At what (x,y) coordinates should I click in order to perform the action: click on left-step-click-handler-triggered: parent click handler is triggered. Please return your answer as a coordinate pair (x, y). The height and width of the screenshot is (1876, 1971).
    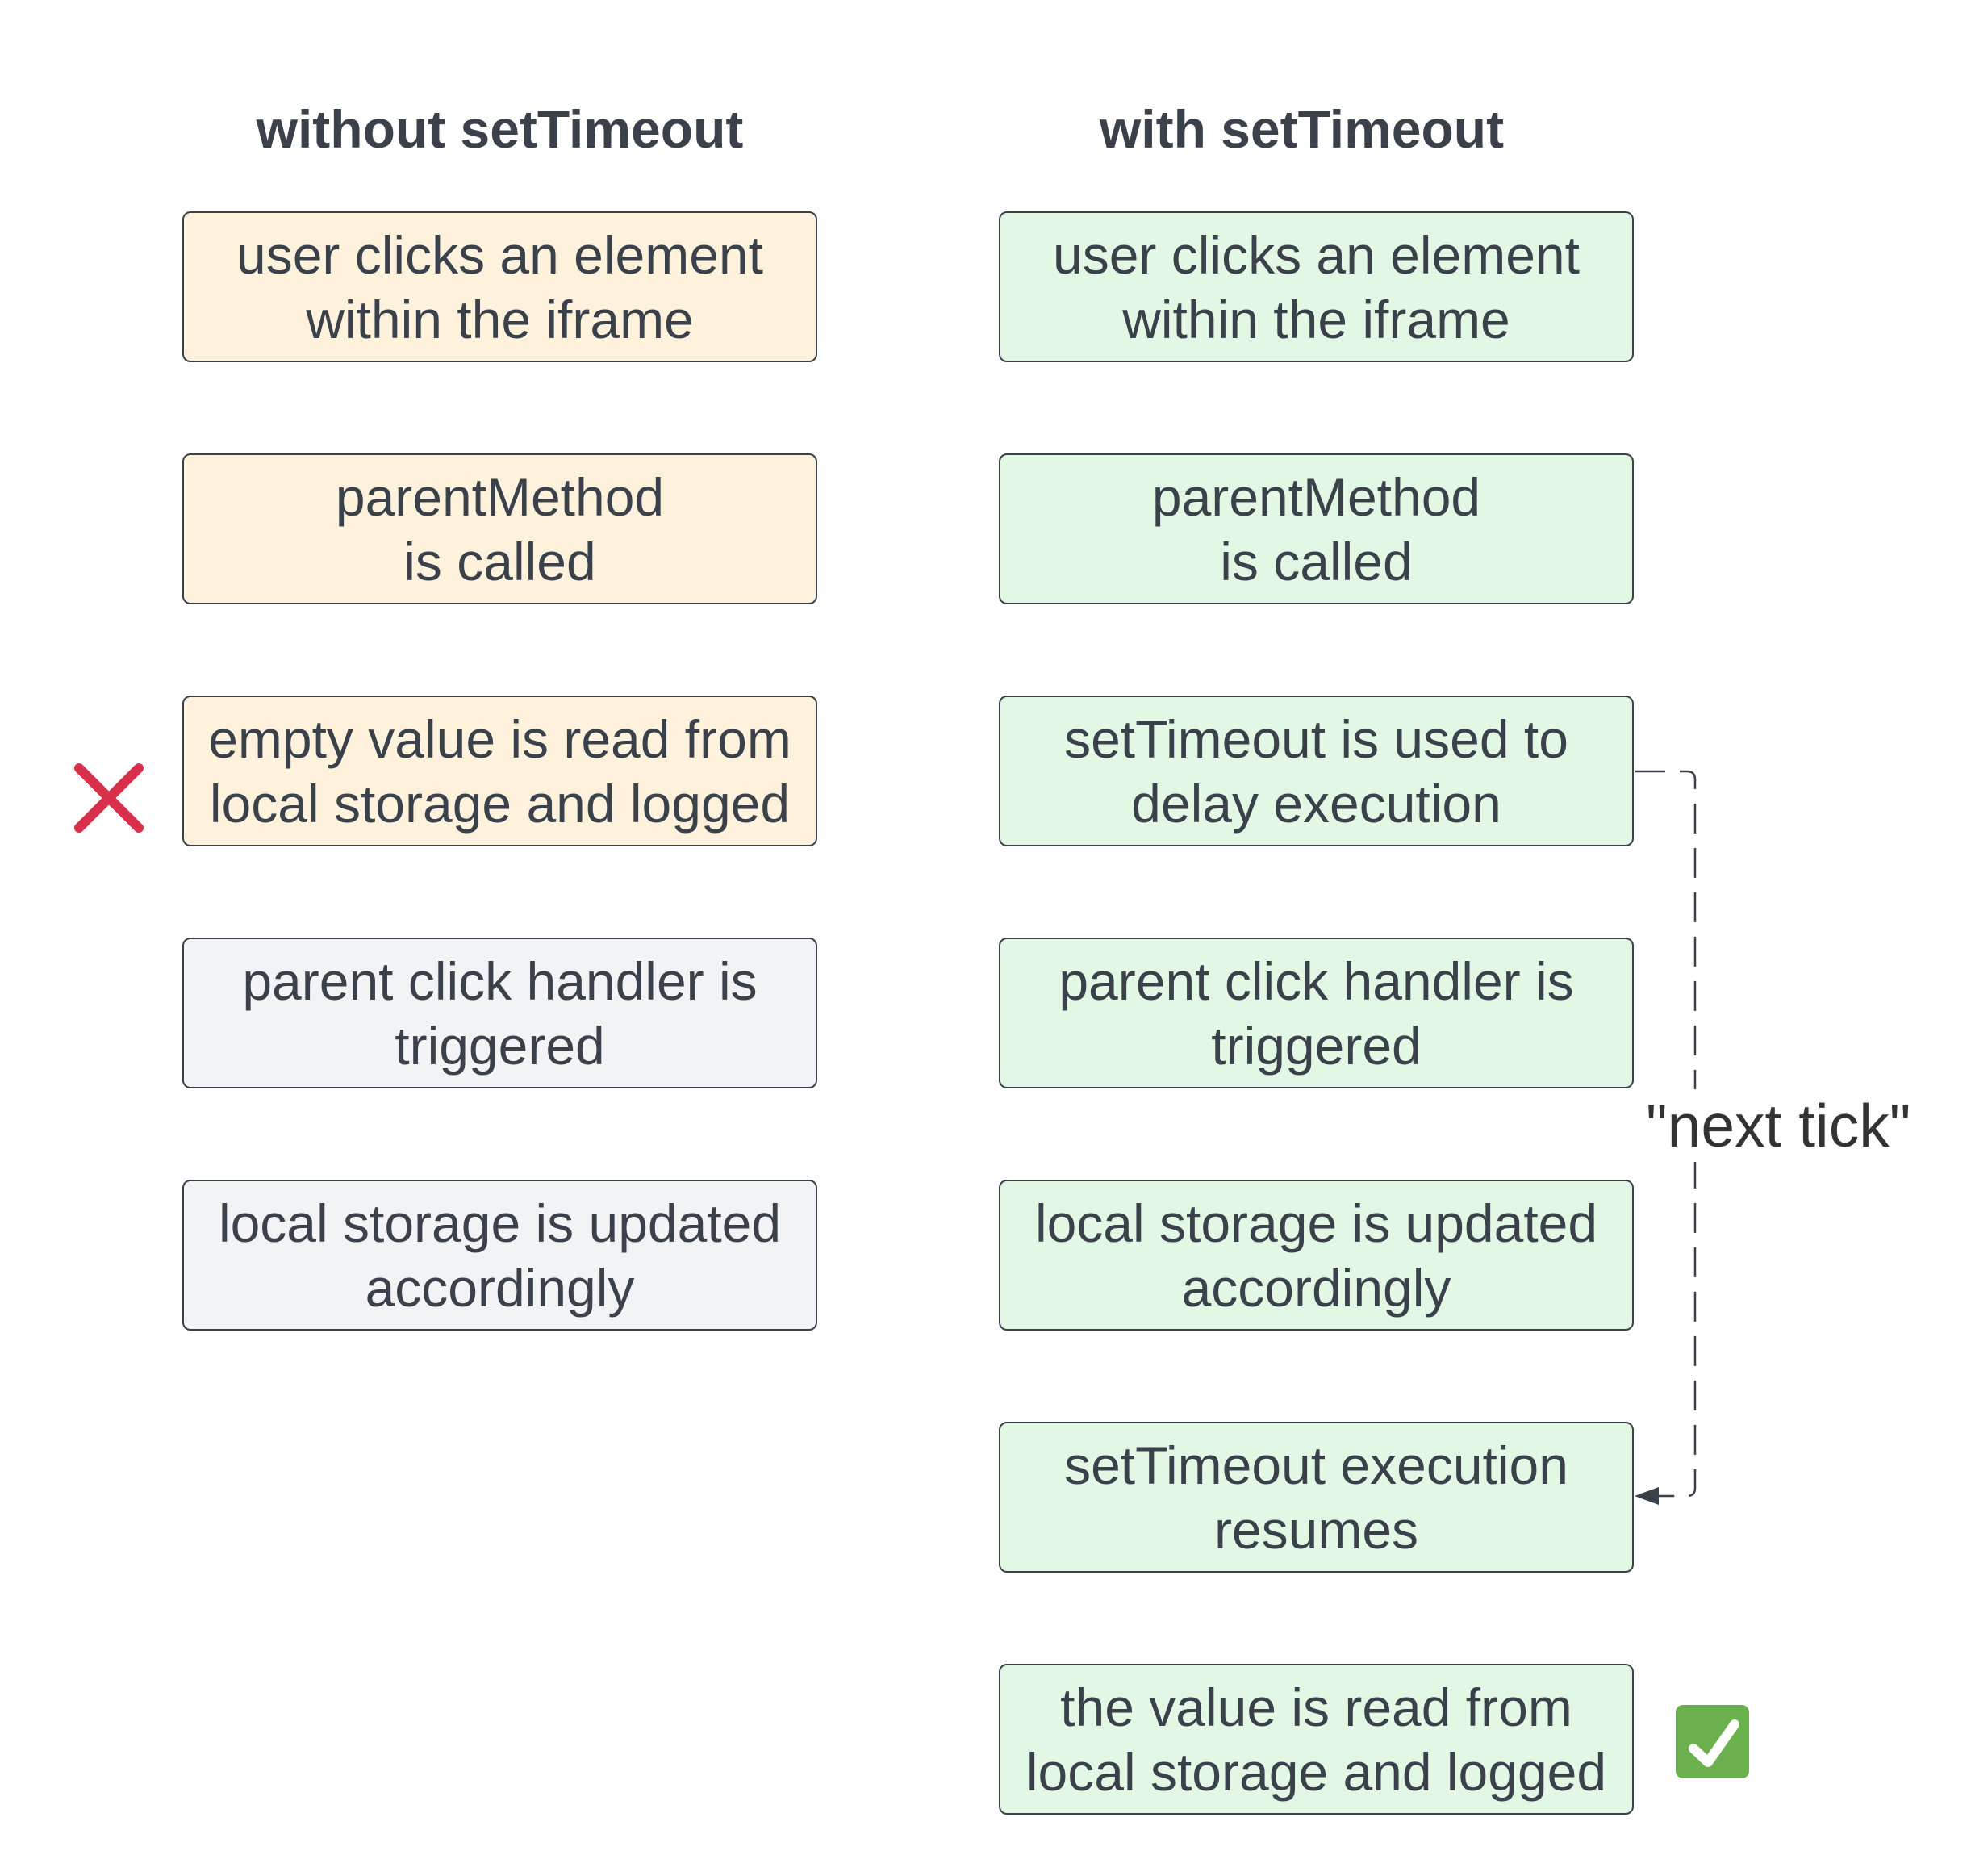
    Looking at the image, I should click on (500, 1013).